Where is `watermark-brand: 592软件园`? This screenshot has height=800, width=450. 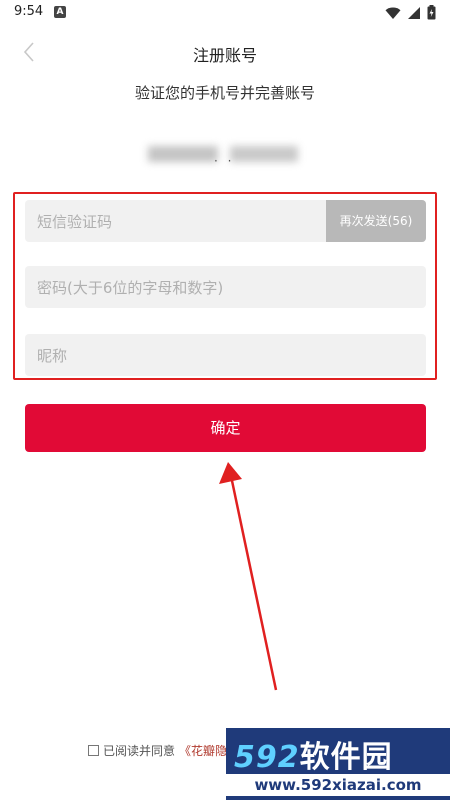 watermark-brand: 592软件园 is located at coordinates (313, 754).